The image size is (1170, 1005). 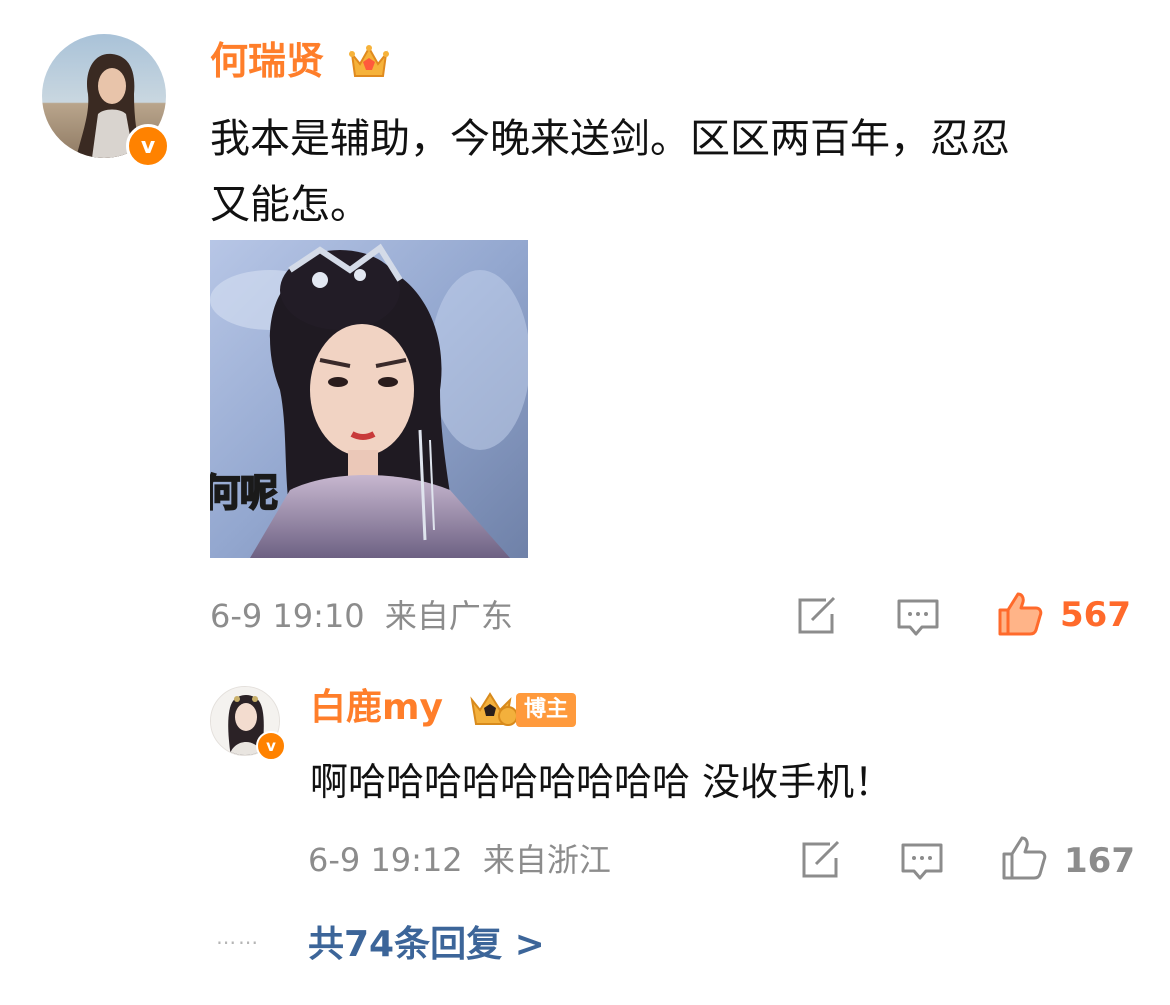 I want to click on reply-text: 啊哈哈哈哈哈哈哈哈哈 没收手机！, so click(x=601, y=782).